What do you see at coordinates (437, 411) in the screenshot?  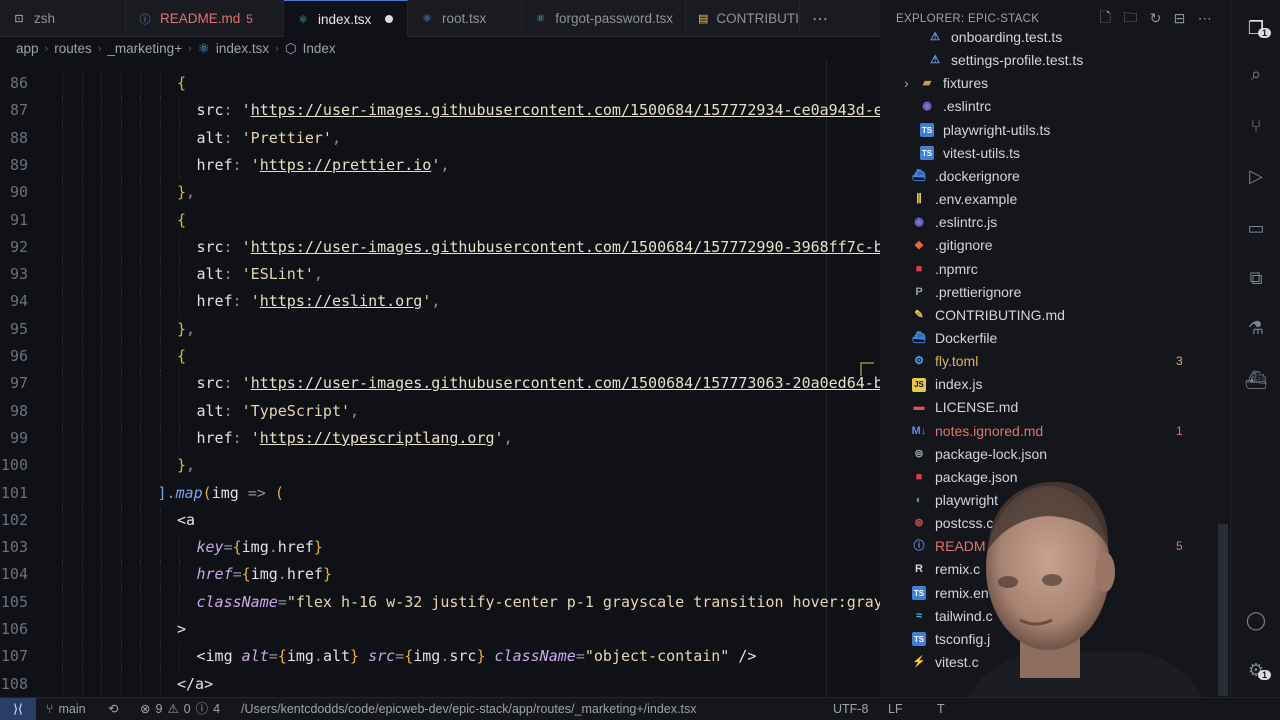 I see `code-line: 98 alt: 'TypeScript',` at bounding box center [437, 411].